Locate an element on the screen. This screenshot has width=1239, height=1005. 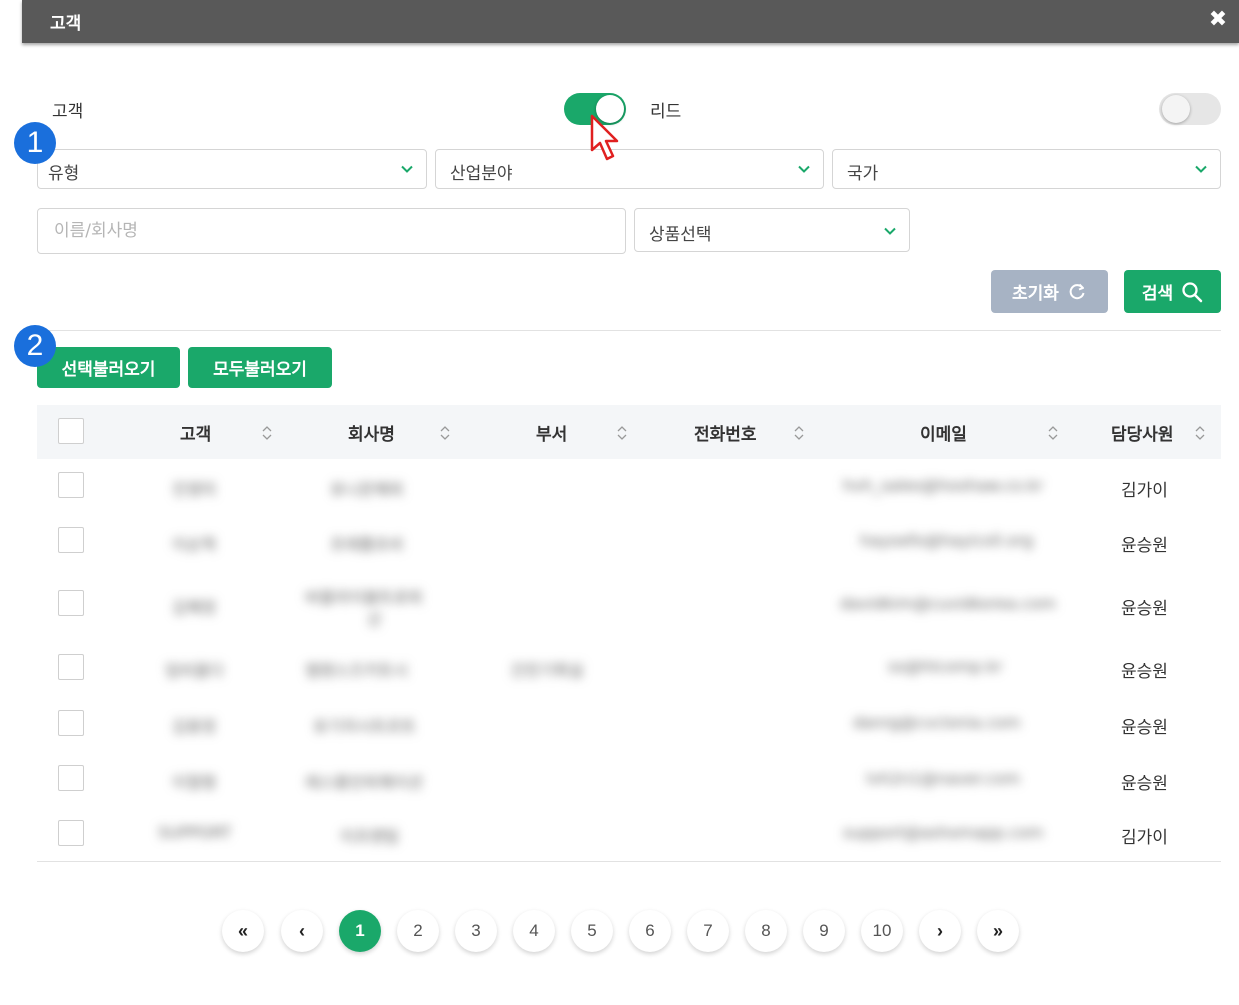
select-all-checkbox is located at coordinates (71, 431).